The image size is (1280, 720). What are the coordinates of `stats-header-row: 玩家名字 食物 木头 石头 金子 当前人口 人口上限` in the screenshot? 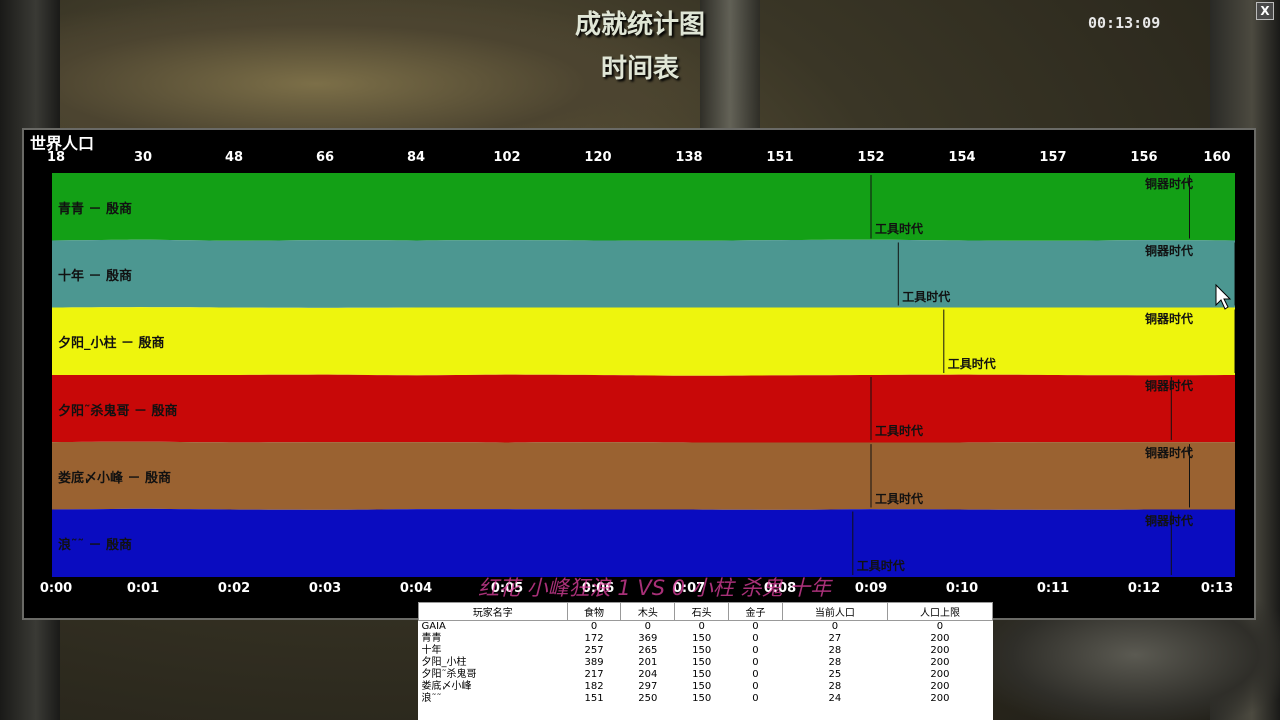 It's located at (706, 611).